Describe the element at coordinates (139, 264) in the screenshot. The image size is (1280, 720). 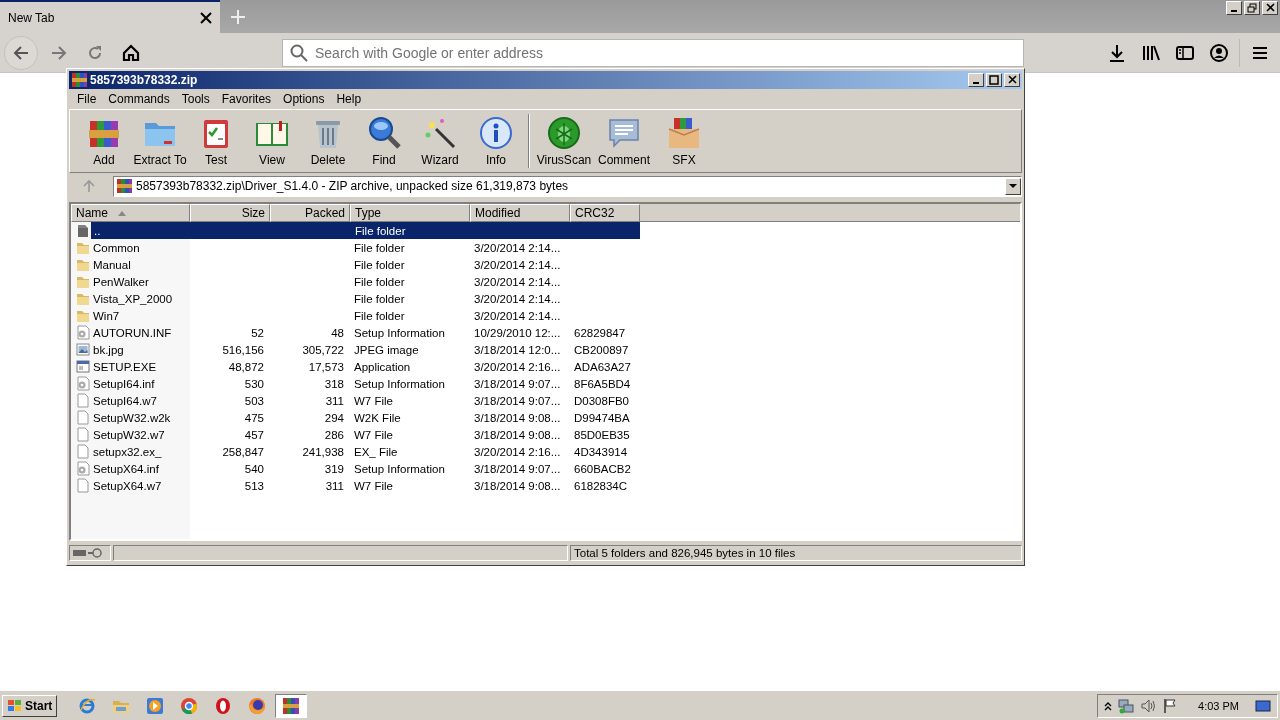
I see `file-name: Manual` at that location.